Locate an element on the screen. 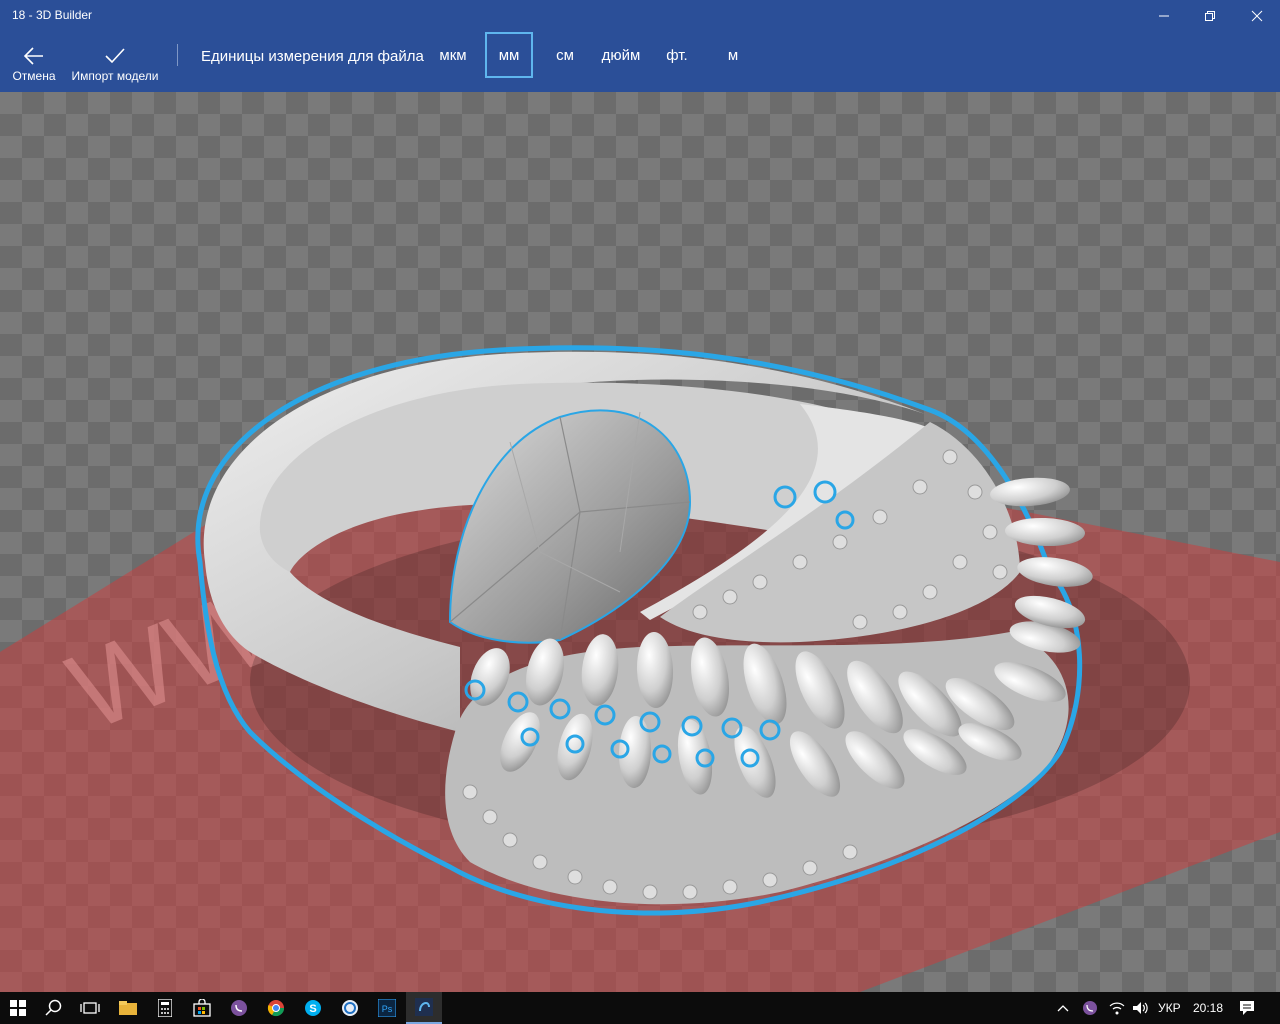 Image resolution: width=1280 pixels, height=1024 pixels. import-label: Импорт модели is located at coordinates (115, 76).